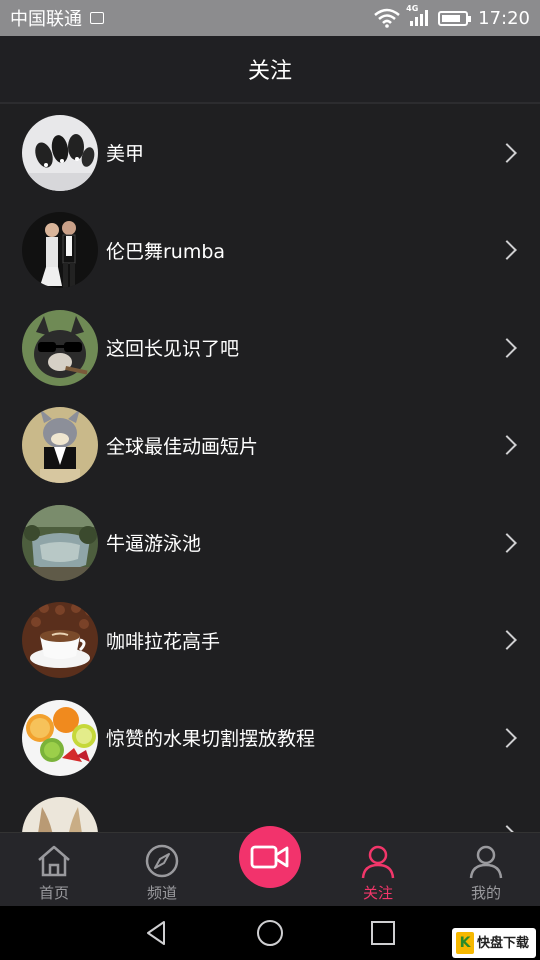  I want to click on network-type: 4G, so click(412, 8).